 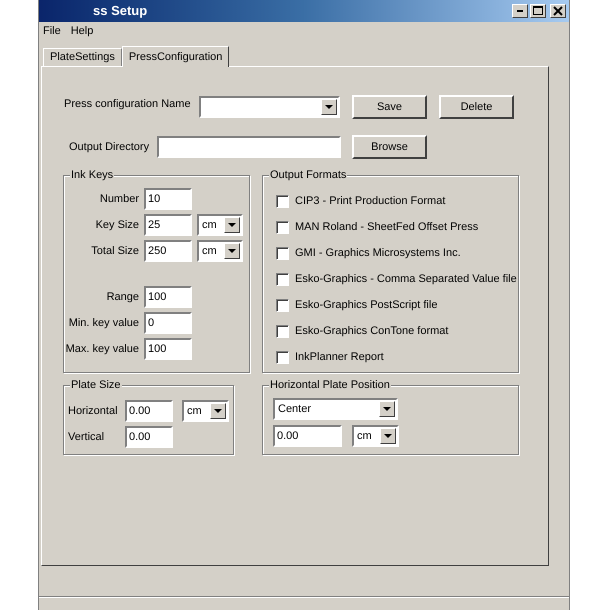 I want to click on text-field: 10, so click(x=168, y=199).